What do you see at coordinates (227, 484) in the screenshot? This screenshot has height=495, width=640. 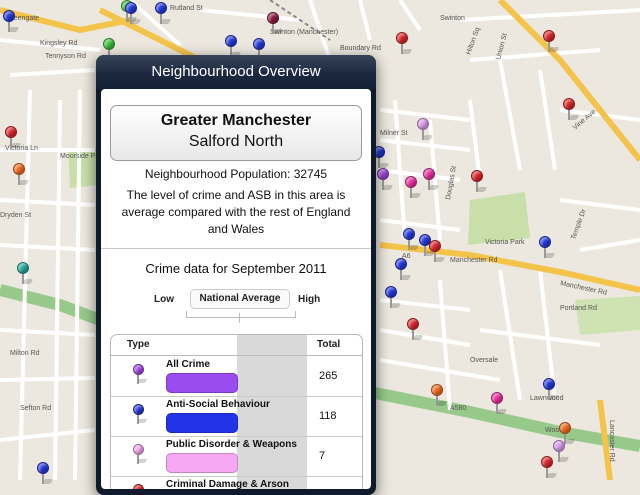 I see `crime-type-label: Criminal Damage & Arson` at bounding box center [227, 484].